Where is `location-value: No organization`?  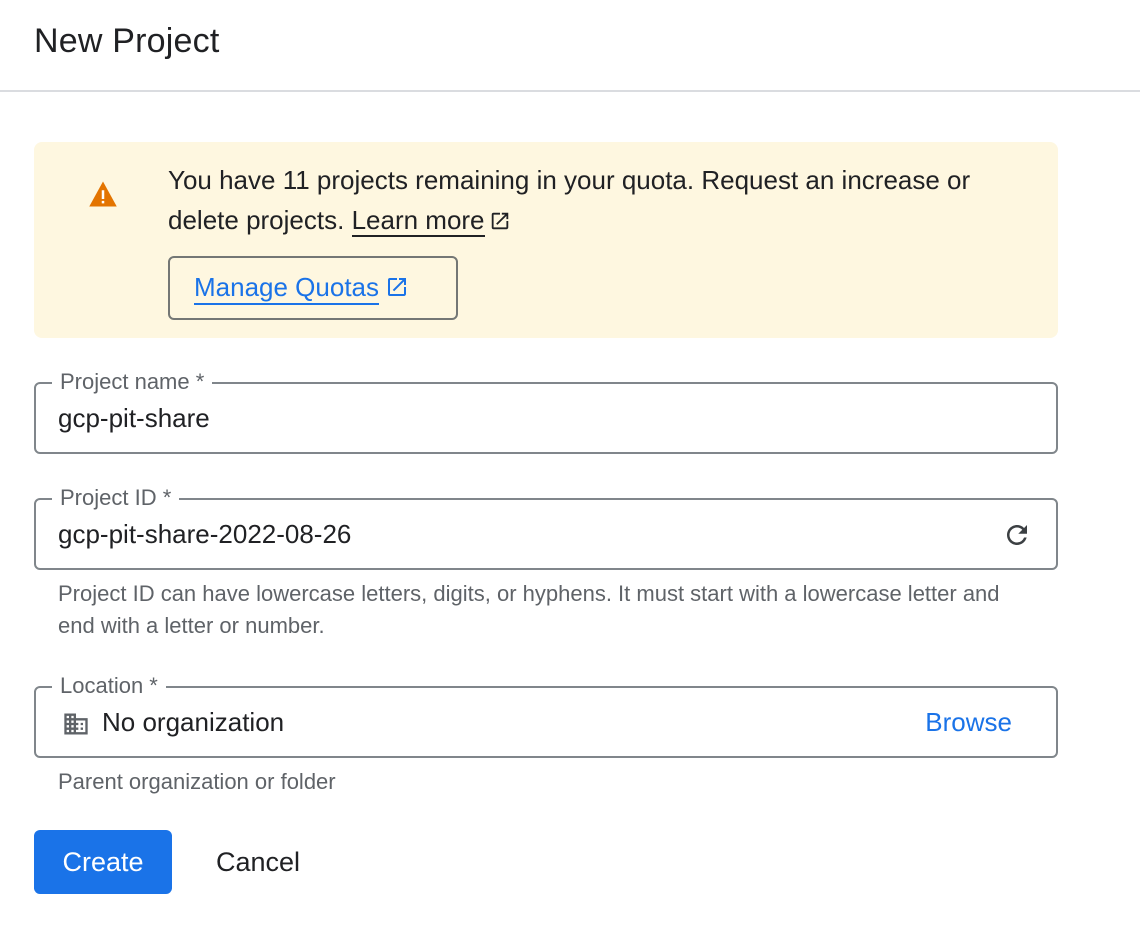
location-value: No organization is located at coordinates (193, 722).